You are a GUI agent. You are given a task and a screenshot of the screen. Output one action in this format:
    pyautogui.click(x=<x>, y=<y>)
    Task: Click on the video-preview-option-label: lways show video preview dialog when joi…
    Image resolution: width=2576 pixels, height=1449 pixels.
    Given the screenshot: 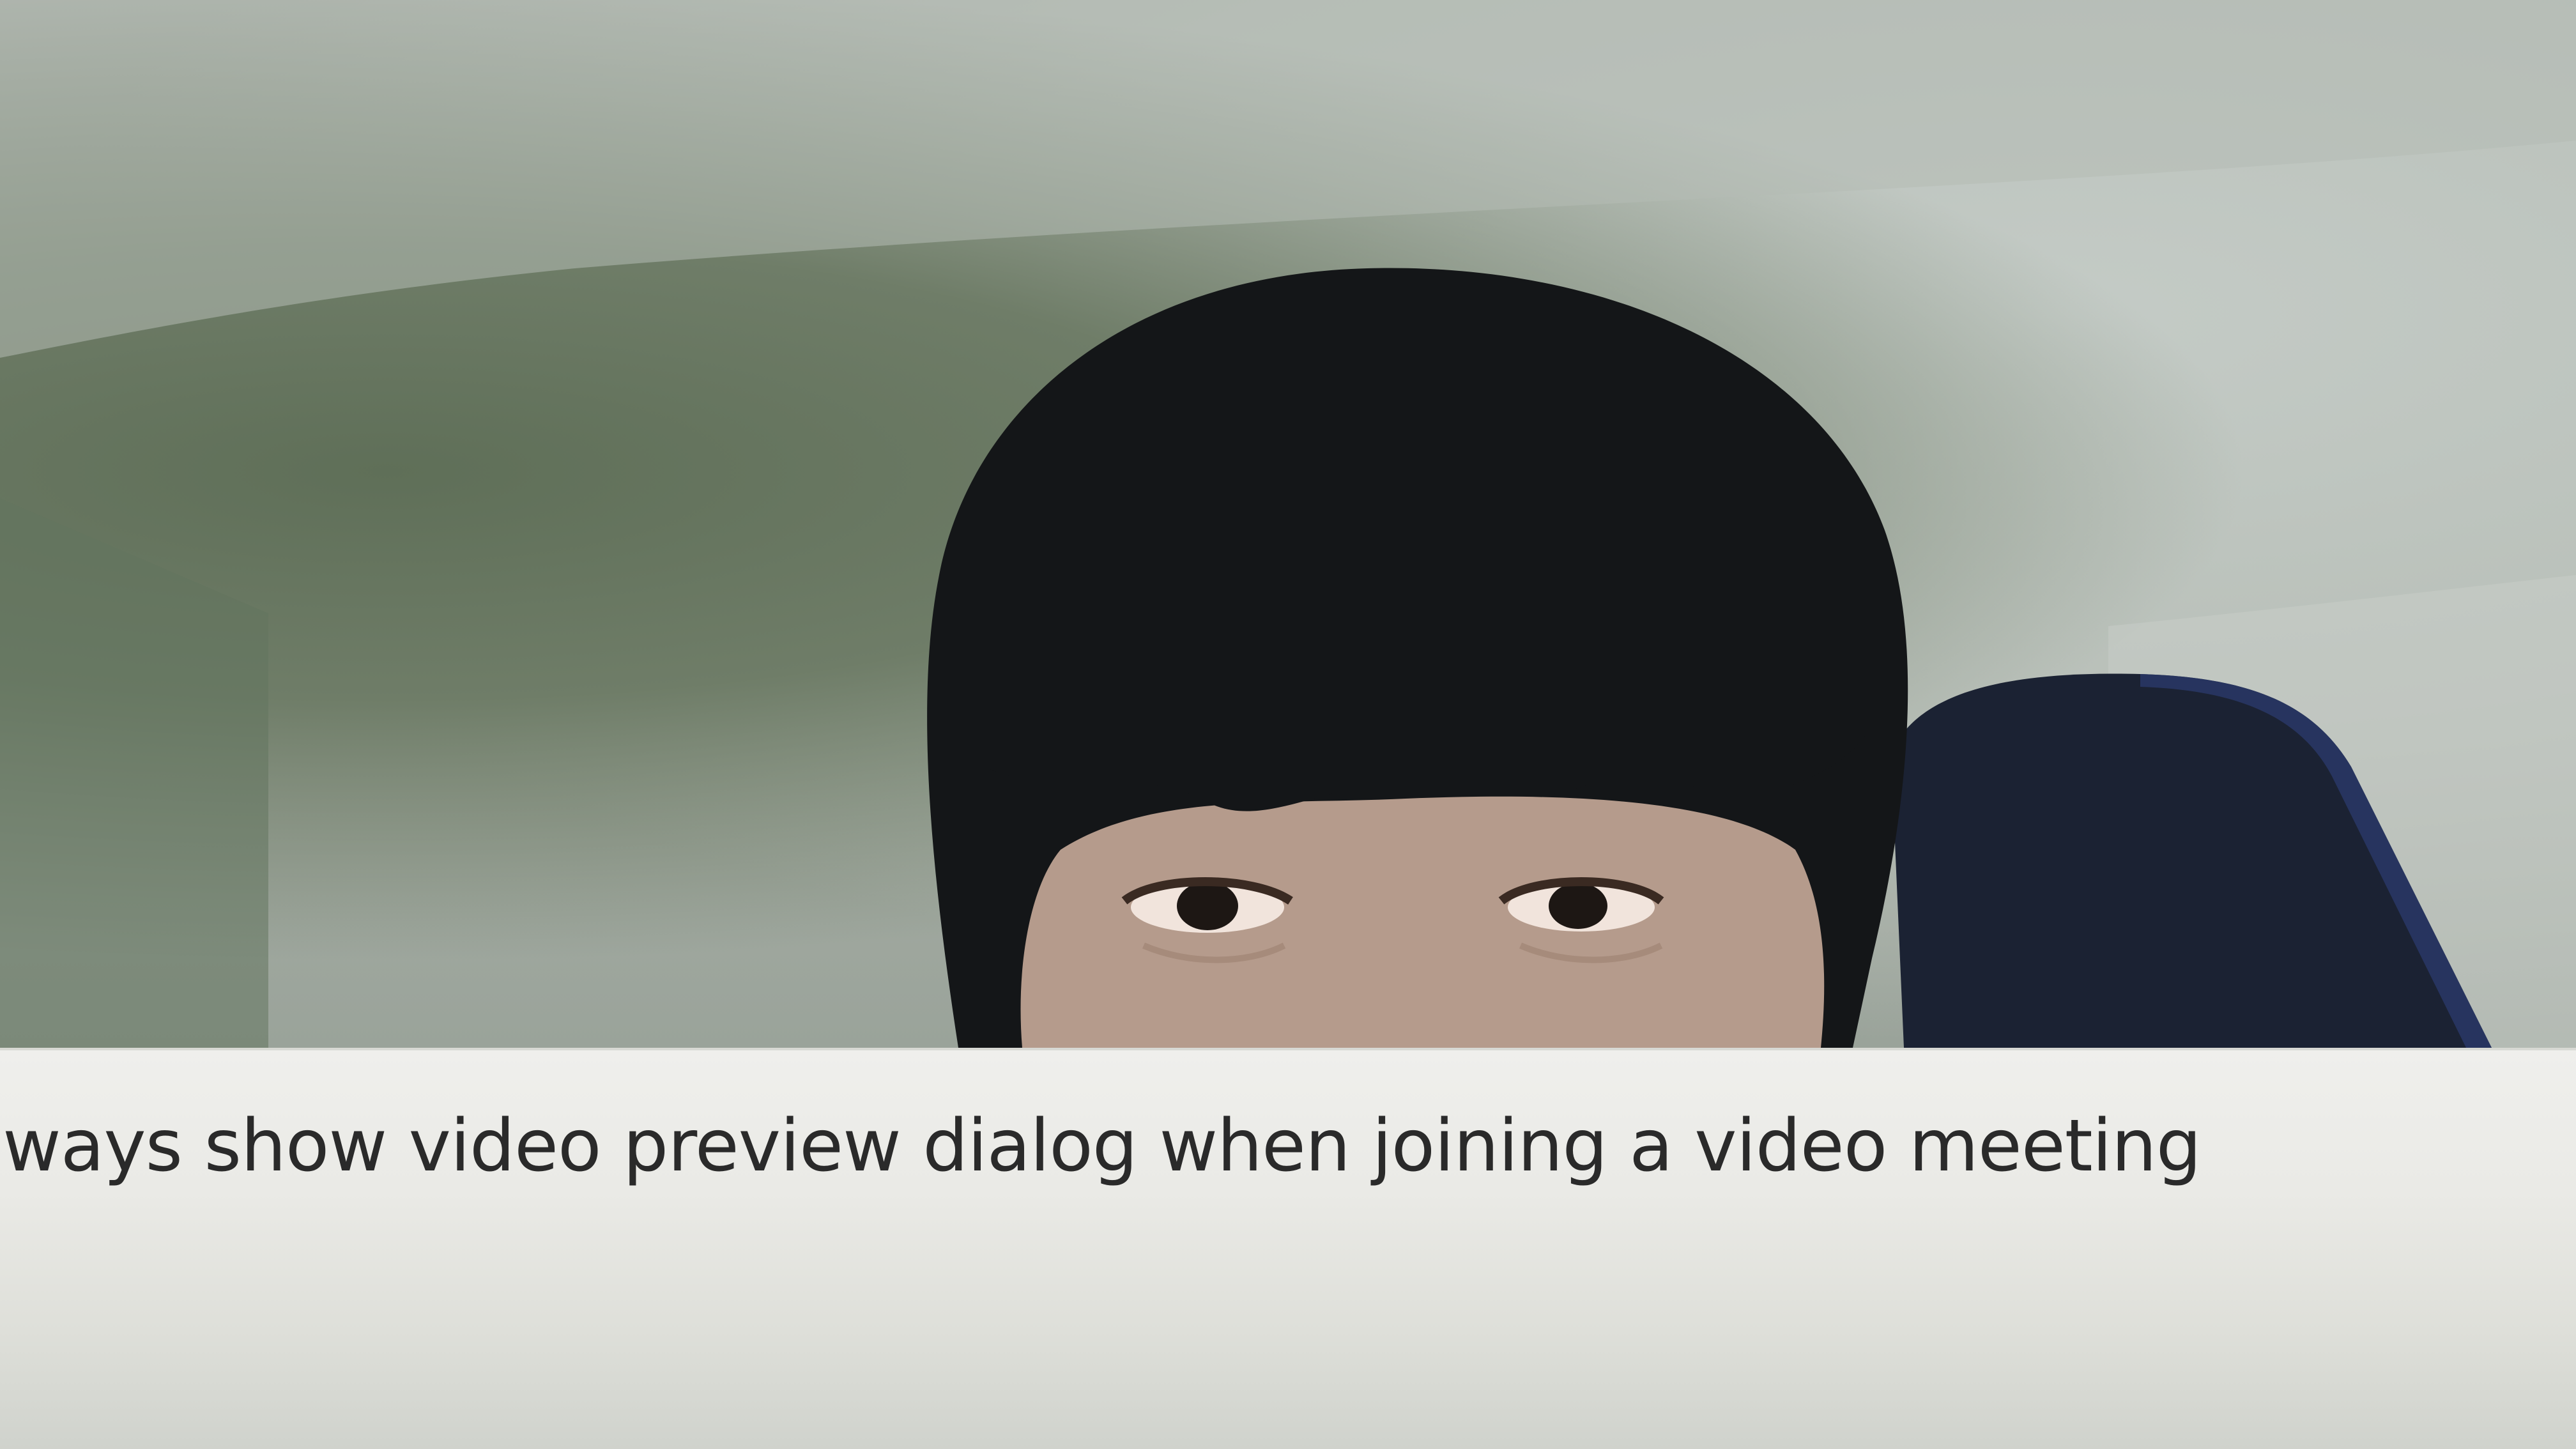 What is the action you would take?
    pyautogui.click(x=1101, y=1146)
    